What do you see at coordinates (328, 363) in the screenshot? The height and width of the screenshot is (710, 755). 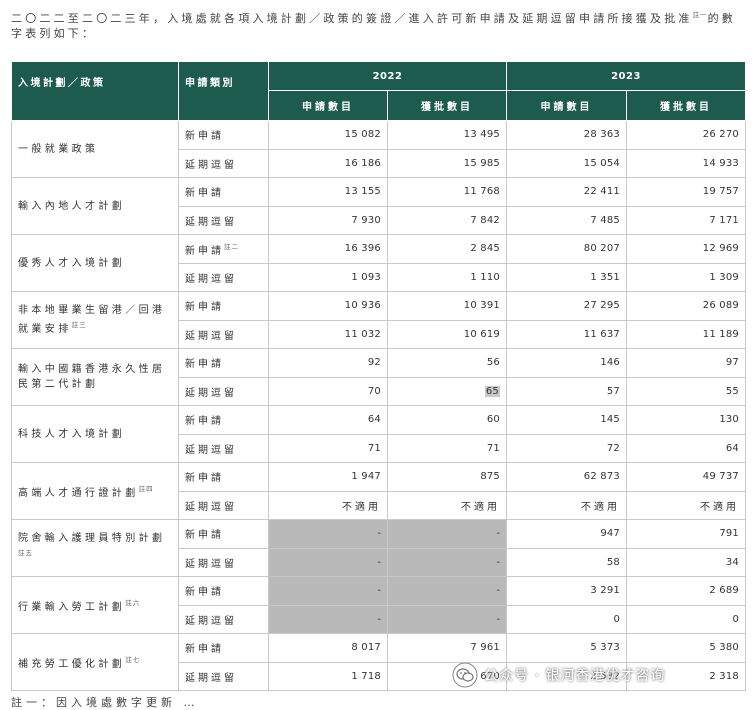 I see `cell-applications-2022: 92` at bounding box center [328, 363].